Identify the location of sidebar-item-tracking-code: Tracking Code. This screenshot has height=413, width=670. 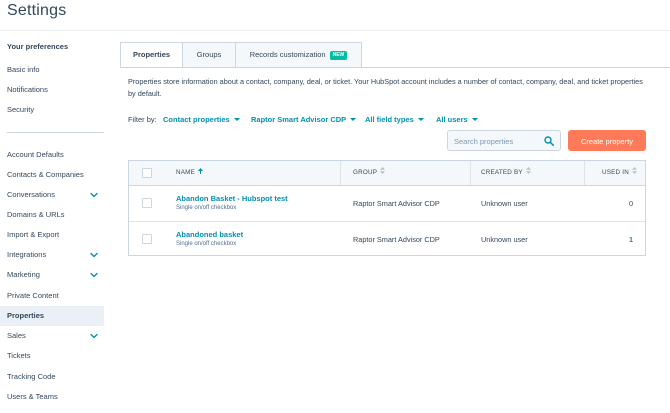
(52, 377).